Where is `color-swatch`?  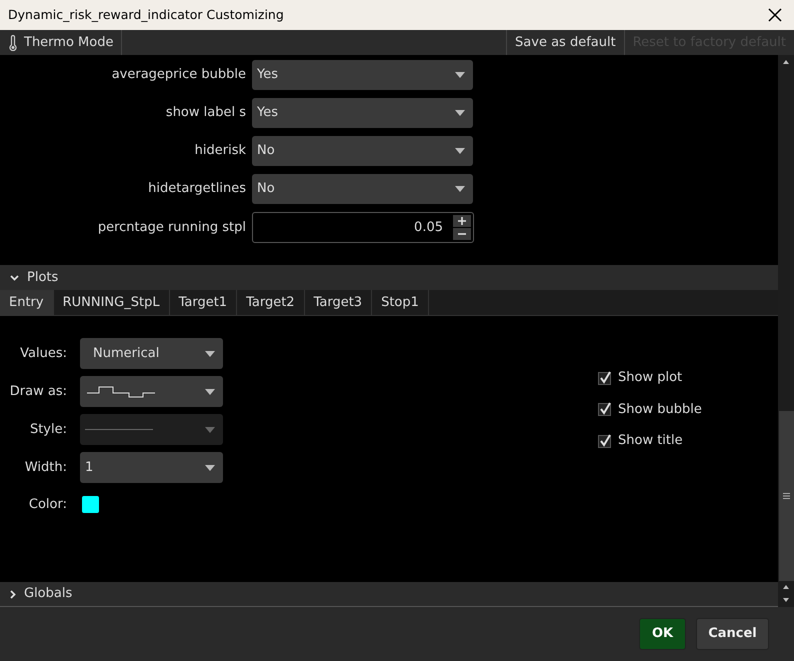
color-swatch is located at coordinates (90, 505).